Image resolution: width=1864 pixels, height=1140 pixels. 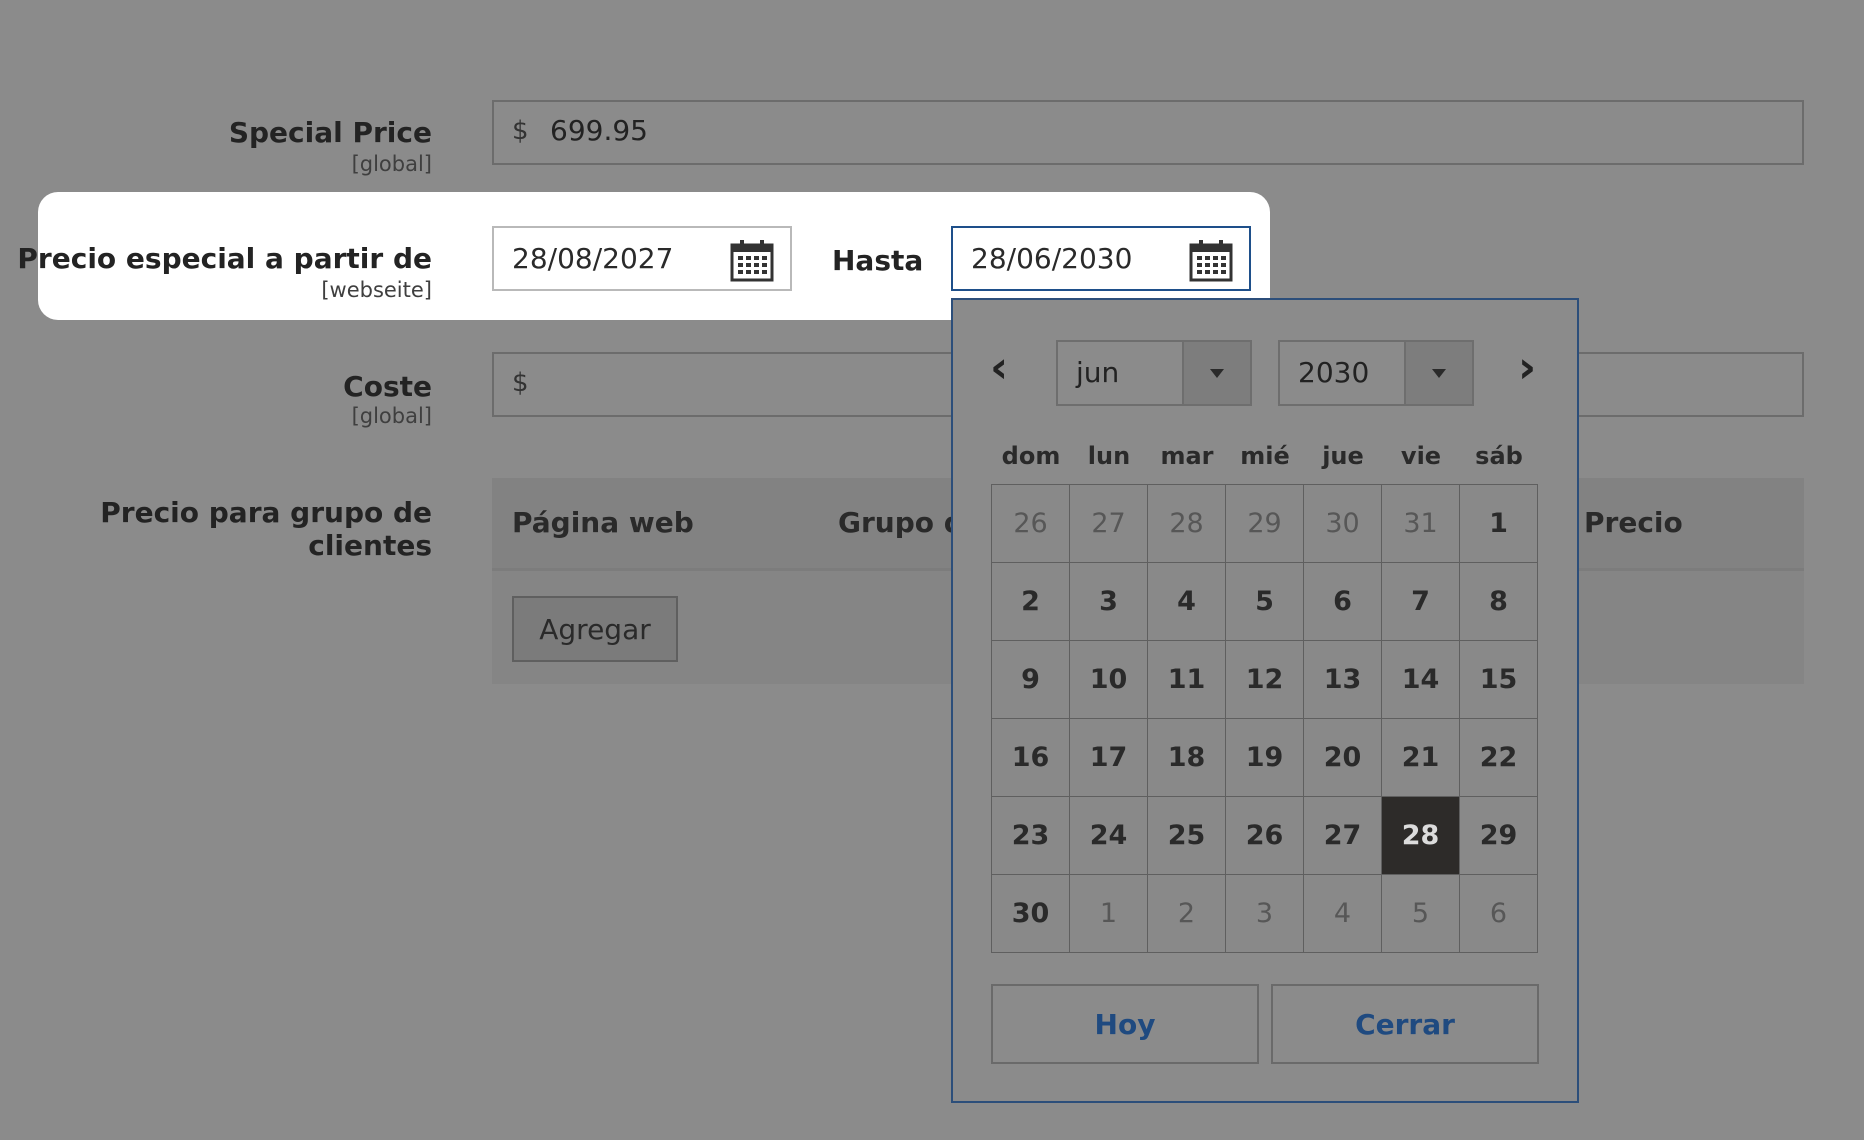 I want to click on next-month-button: ›, so click(x=1527, y=368).